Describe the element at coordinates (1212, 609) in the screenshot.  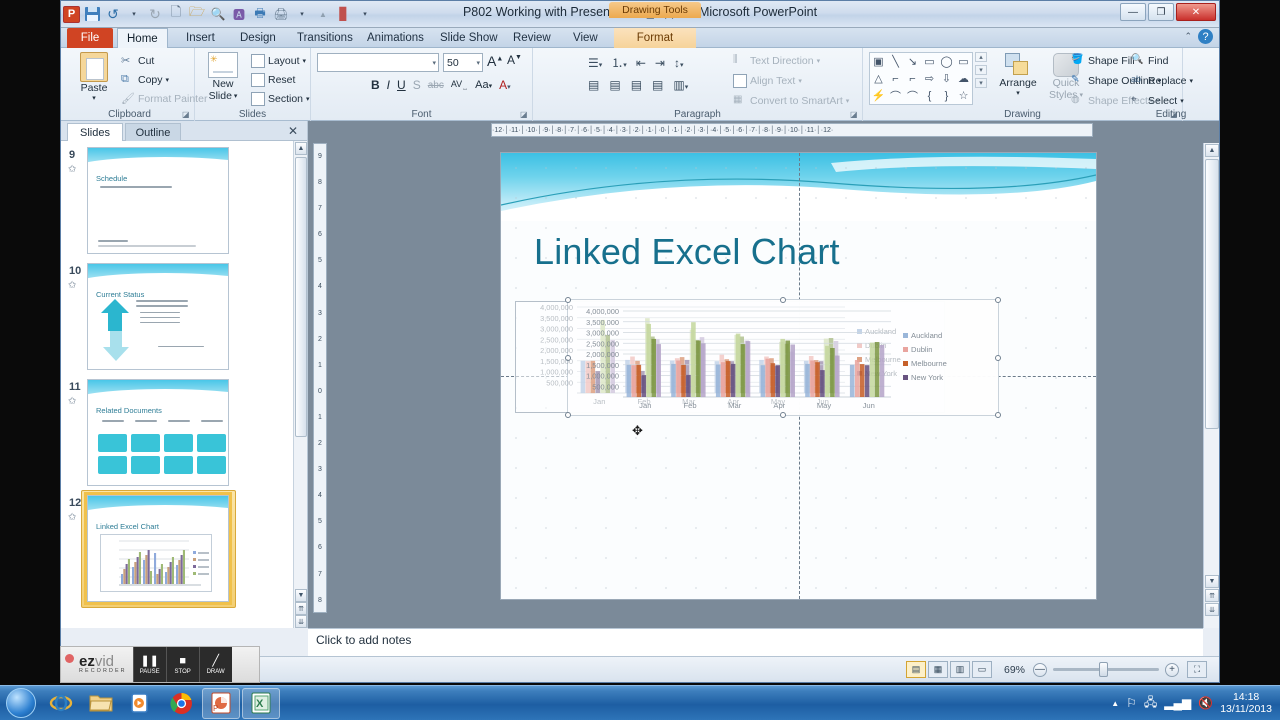
I see `edit-next-slide-icon: ⇊` at that location.